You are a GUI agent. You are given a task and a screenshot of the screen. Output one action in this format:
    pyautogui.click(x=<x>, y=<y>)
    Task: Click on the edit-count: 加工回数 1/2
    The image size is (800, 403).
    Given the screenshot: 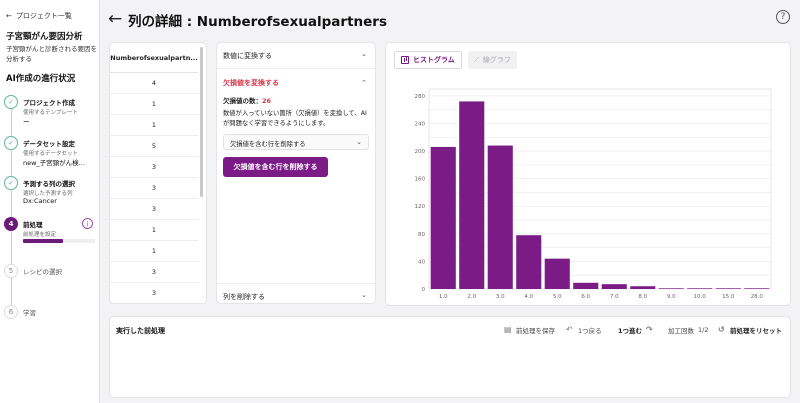 What is the action you would take?
    pyautogui.click(x=688, y=330)
    